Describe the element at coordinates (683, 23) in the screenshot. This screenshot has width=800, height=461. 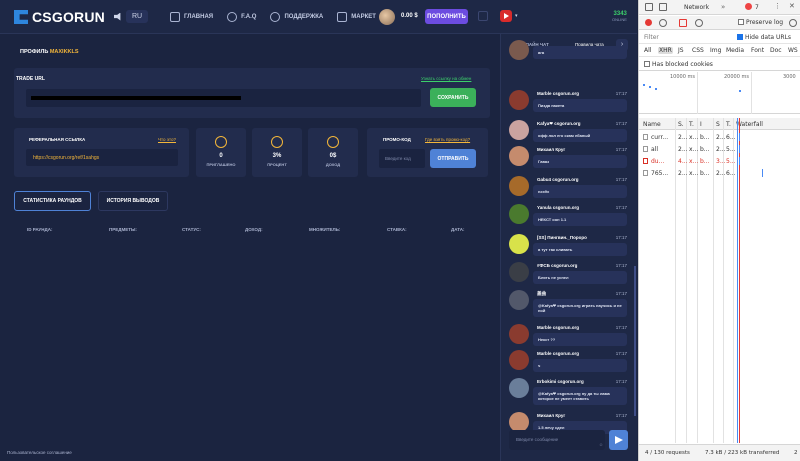
I see `filter-icon` at that location.